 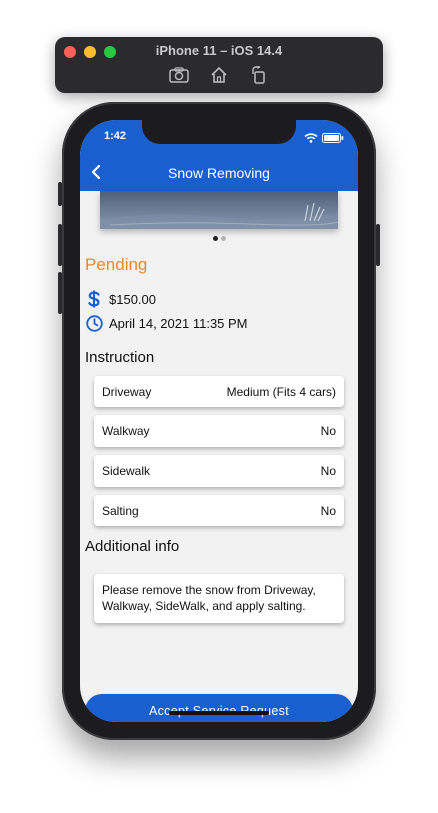 I want to click on clock-icon, so click(x=94, y=323).